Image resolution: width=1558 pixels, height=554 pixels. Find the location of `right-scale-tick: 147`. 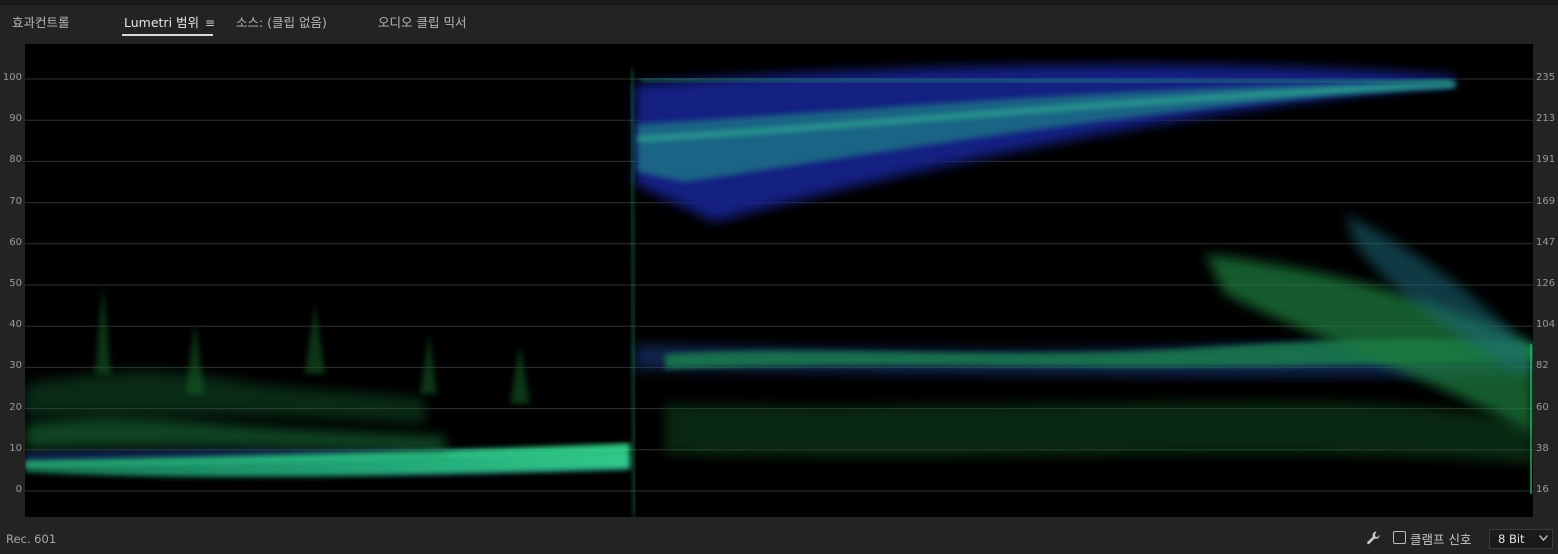

right-scale-tick: 147 is located at coordinates (1546, 242).